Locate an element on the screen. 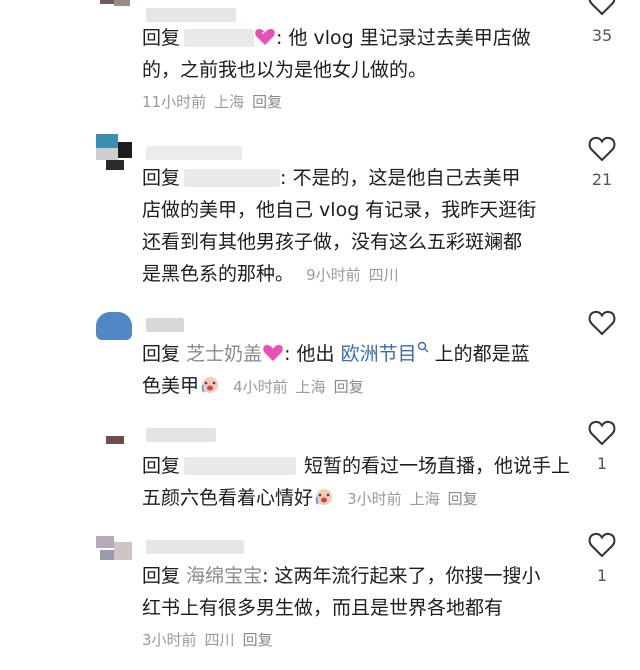 The height and width of the screenshot is (670, 640). comment-line: : 这两年流行起来了，你搜一搜小 is located at coordinates (401, 576).